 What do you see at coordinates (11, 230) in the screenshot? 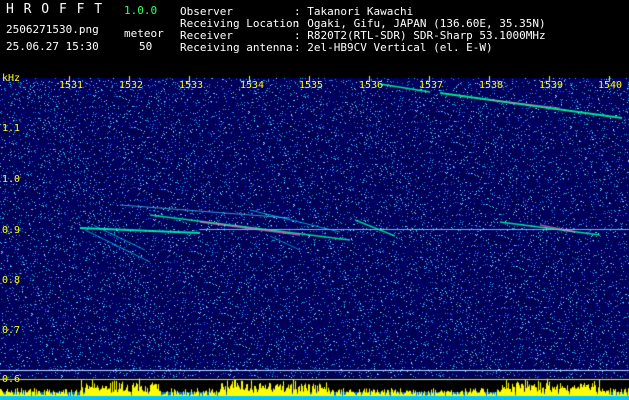
I see `y-tick-label: 0.9` at bounding box center [11, 230].